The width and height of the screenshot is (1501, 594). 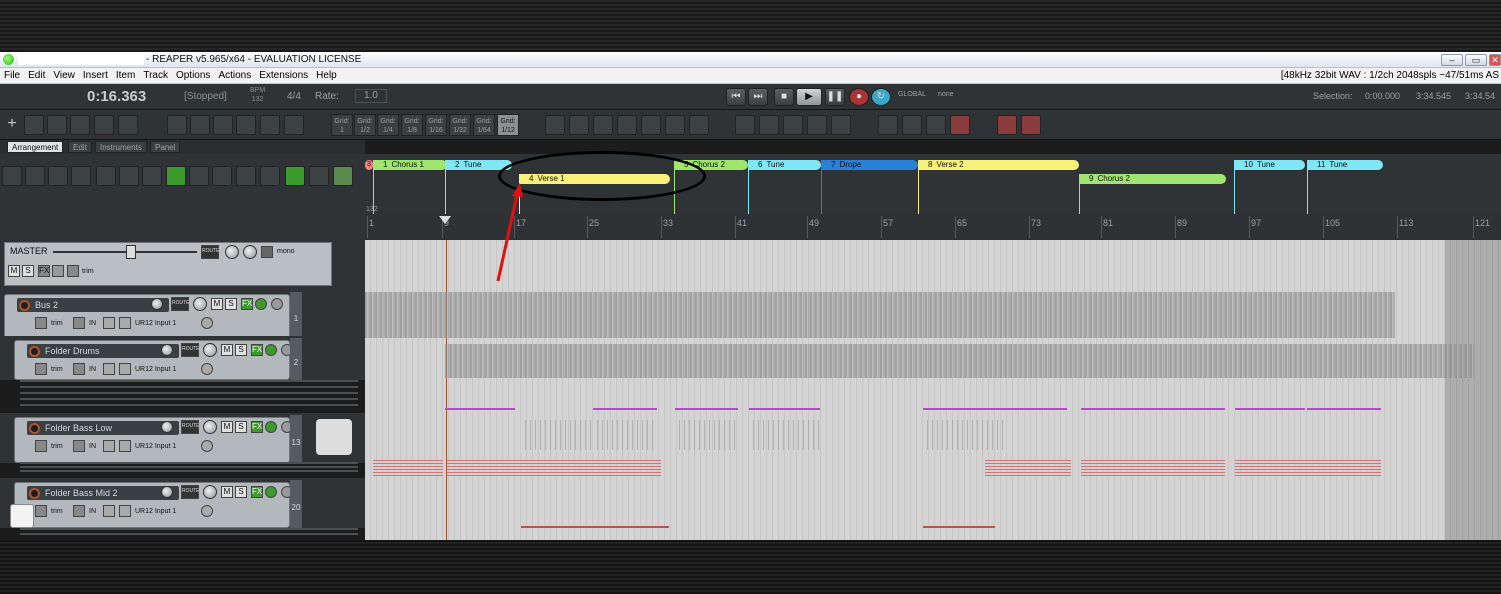 I want to click on grid-button-2: Grid: 1/2, so click(x=365, y=125).